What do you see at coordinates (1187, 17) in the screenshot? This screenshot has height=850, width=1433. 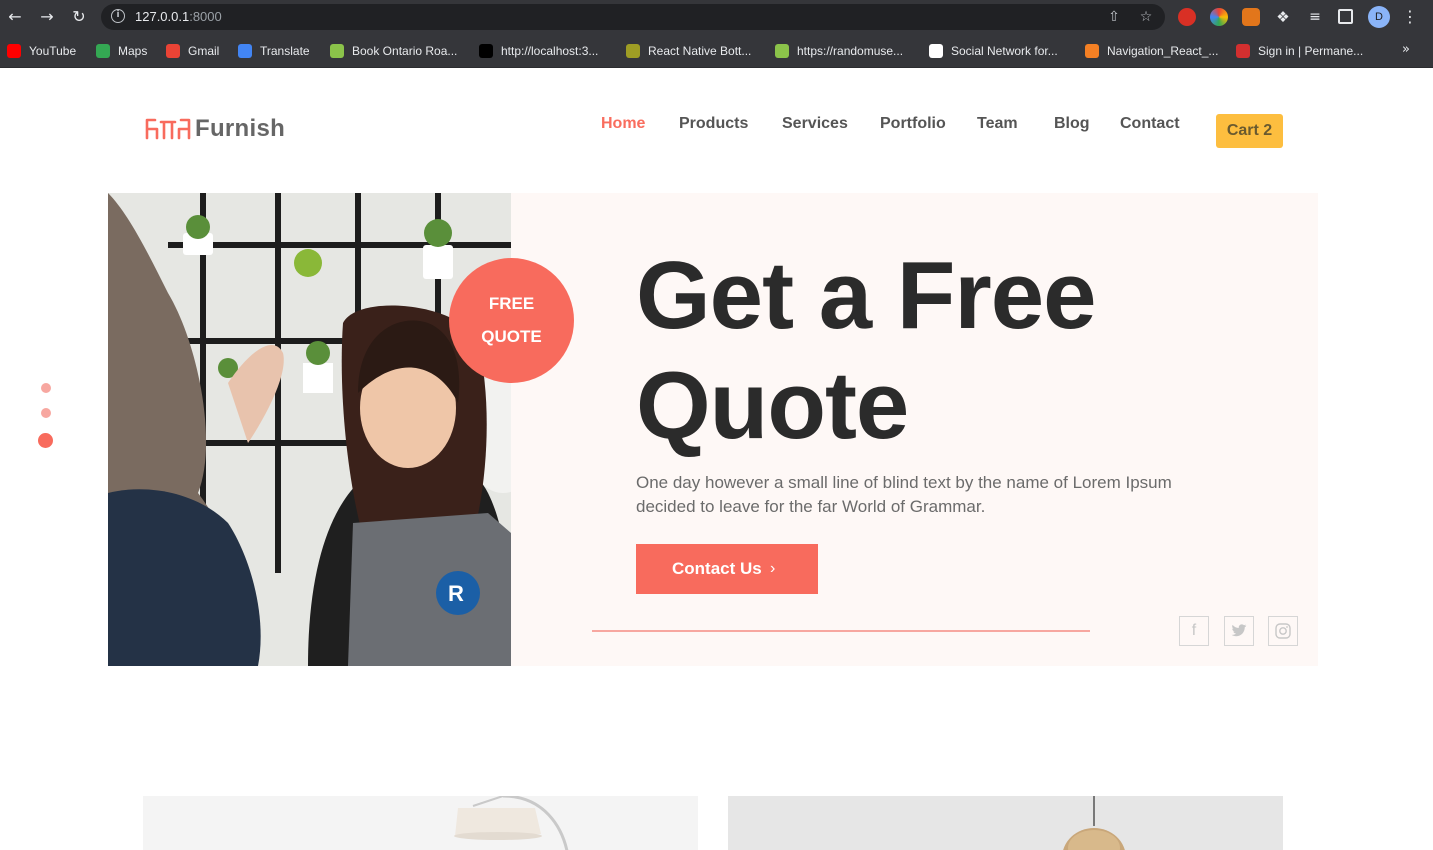 I see `extension-adblock-icon` at bounding box center [1187, 17].